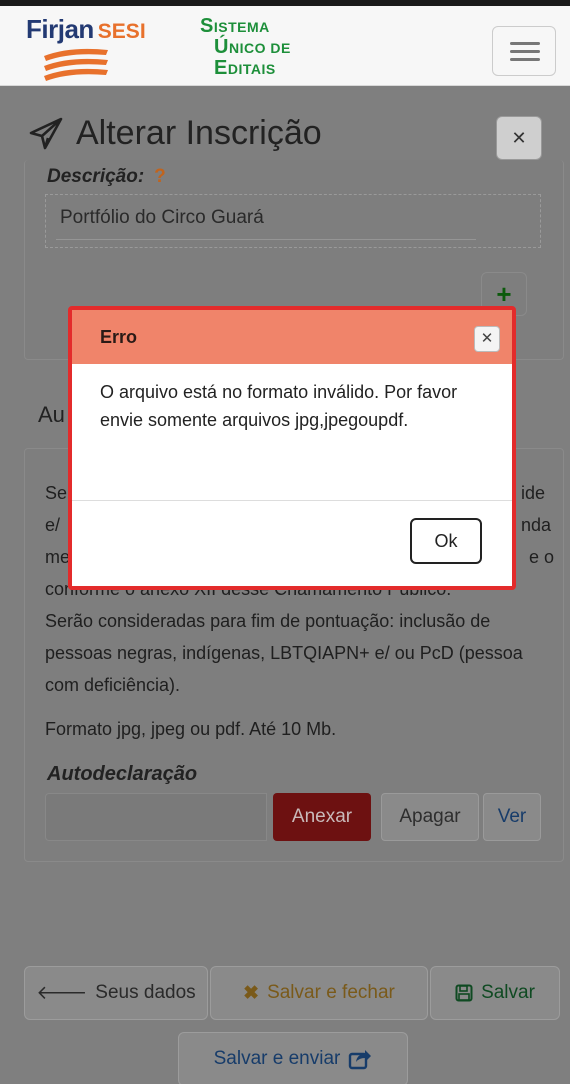 This screenshot has width=570, height=1084. What do you see at coordinates (156, 817) in the screenshot?
I see `file-input` at bounding box center [156, 817].